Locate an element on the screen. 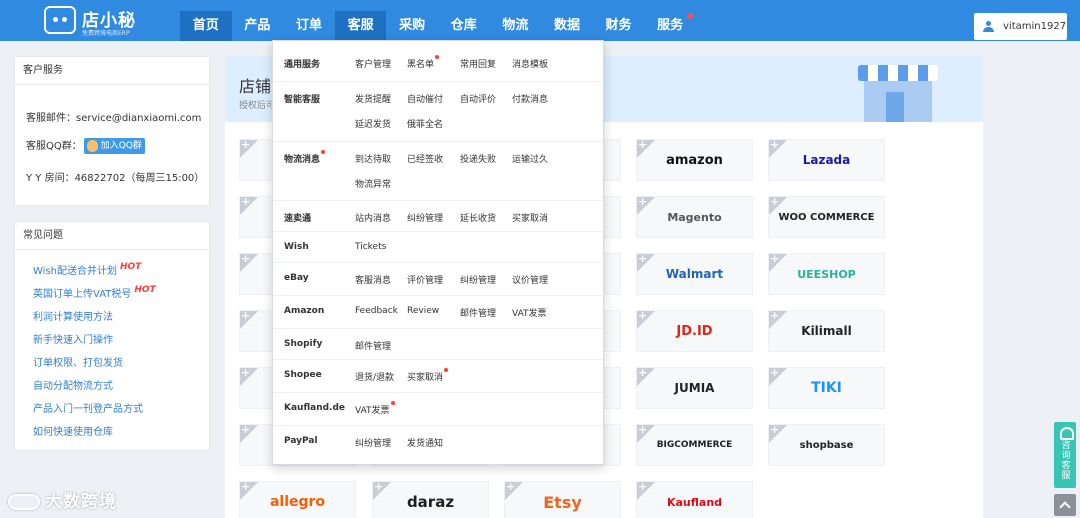 The image size is (1080, 518). platform-tile: + Kilimall is located at coordinates (826, 331).